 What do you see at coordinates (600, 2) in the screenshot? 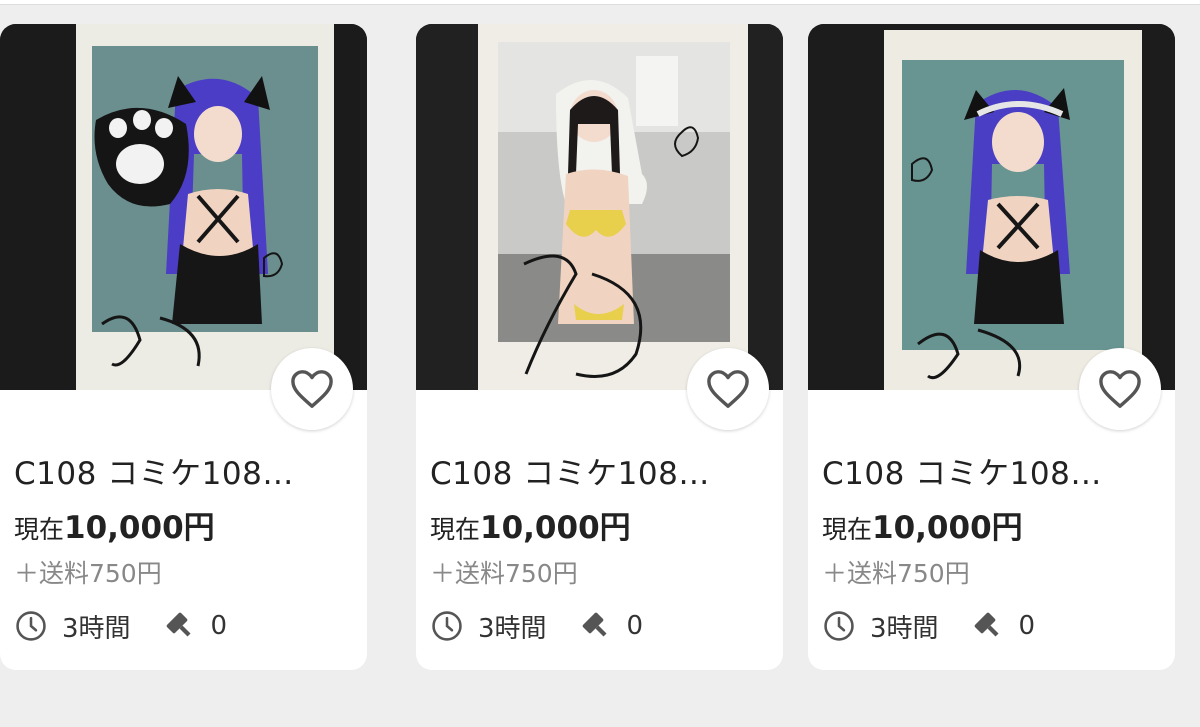
I see `top-divider` at bounding box center [600, 2].